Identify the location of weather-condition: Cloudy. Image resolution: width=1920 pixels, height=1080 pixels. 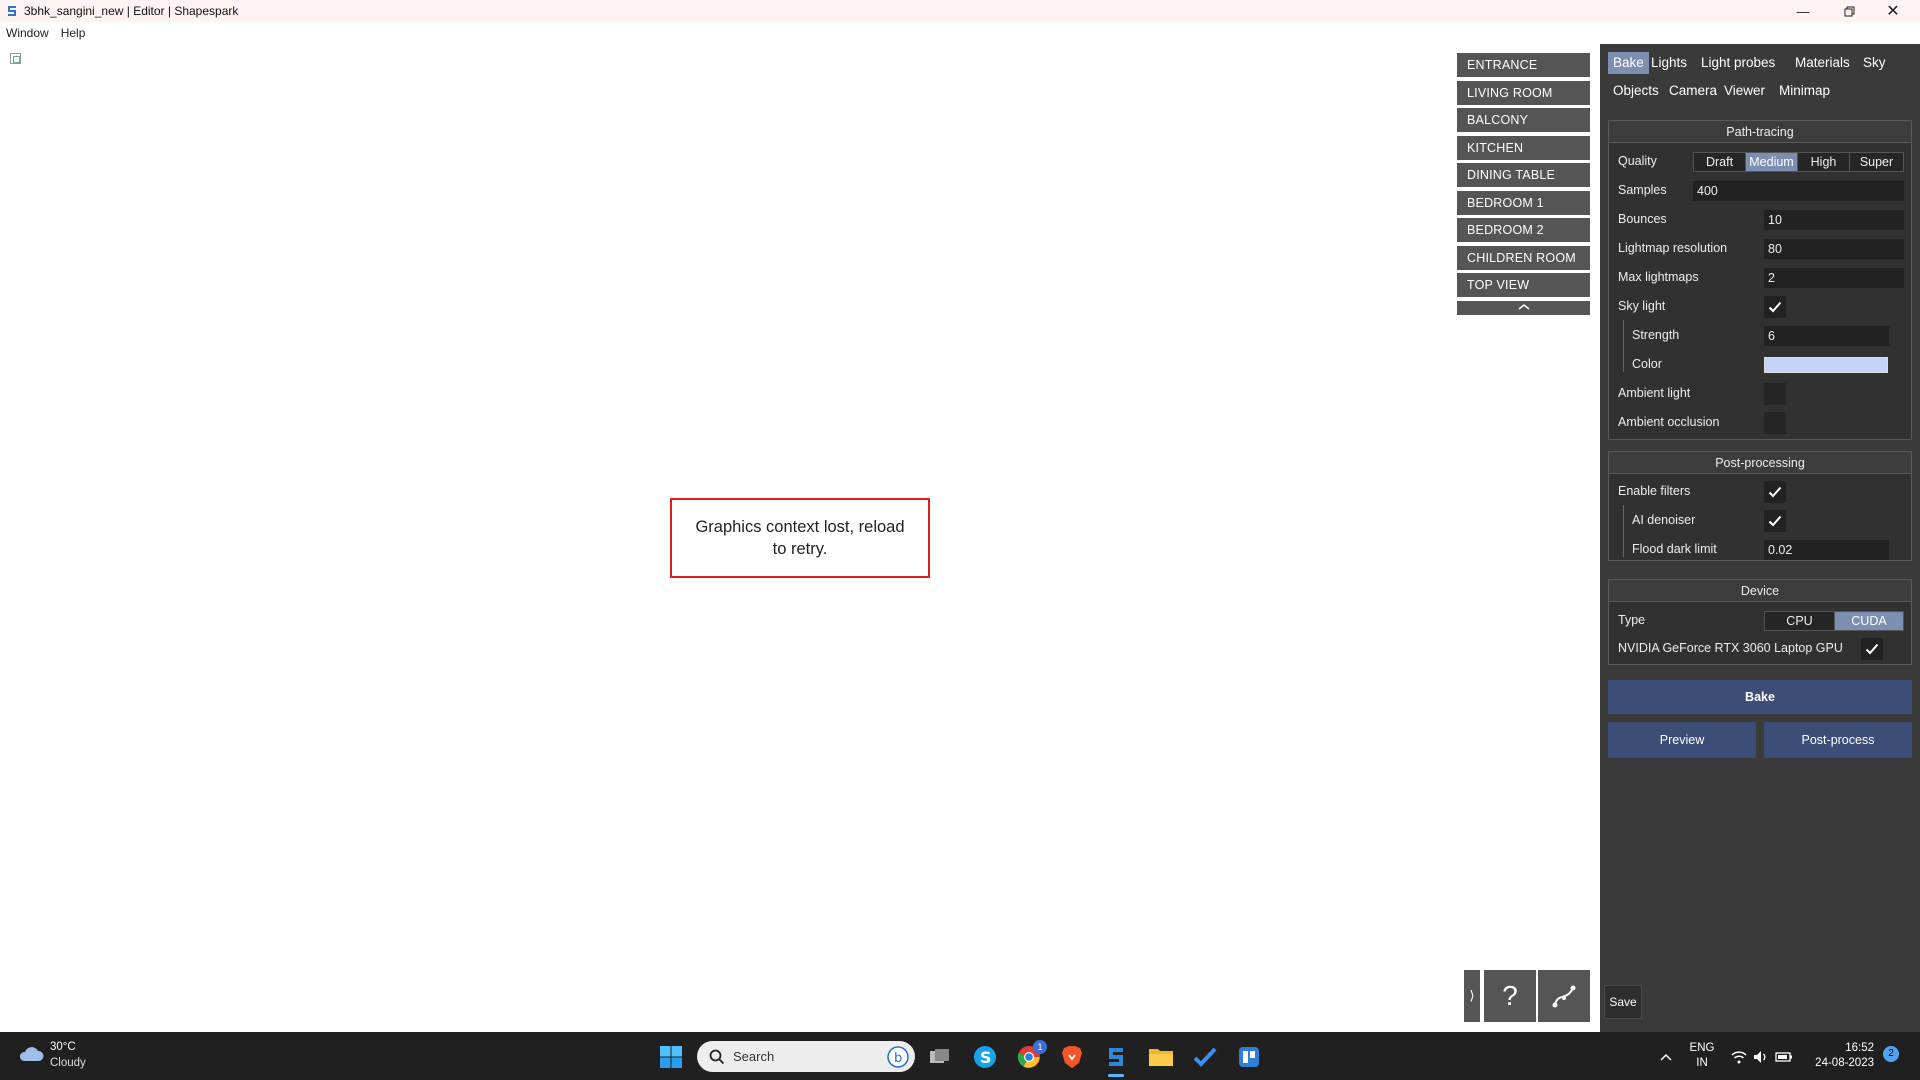
(68, 1063).